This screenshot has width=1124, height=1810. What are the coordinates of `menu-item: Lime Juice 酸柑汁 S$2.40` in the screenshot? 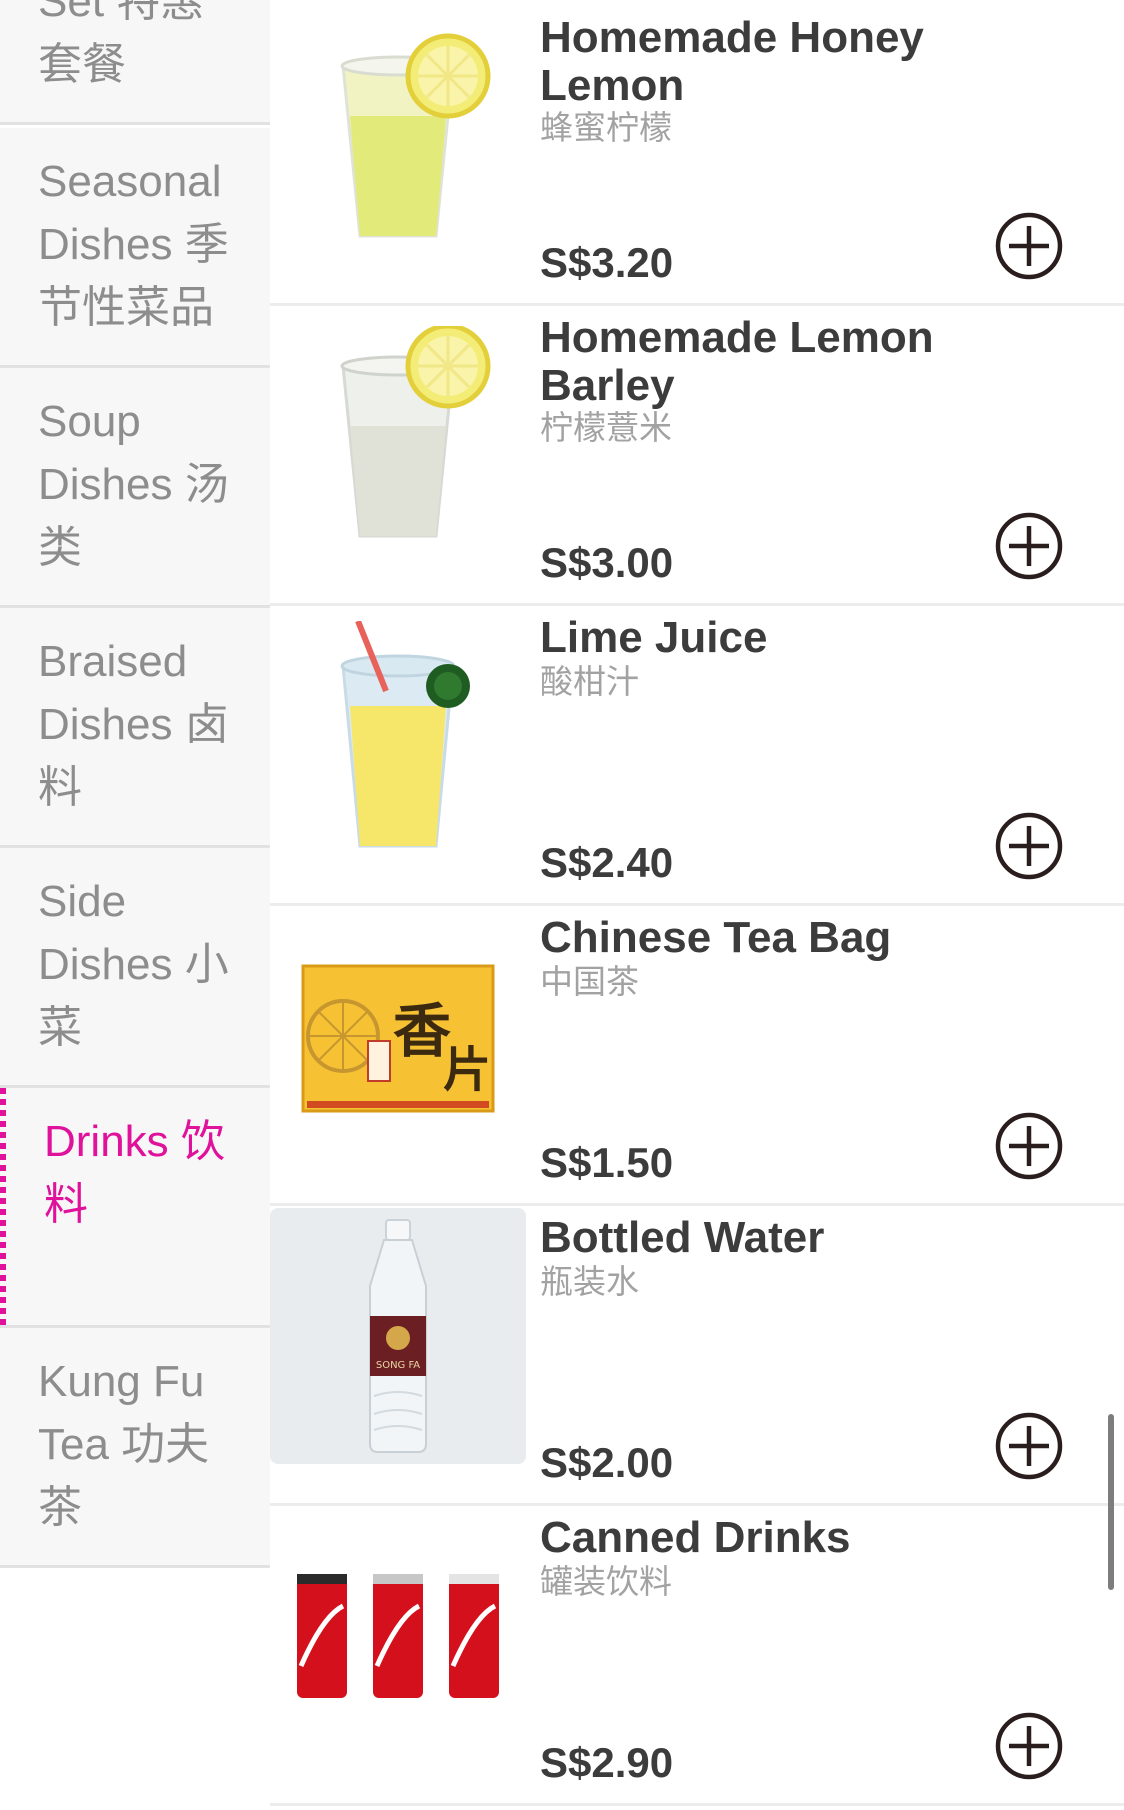 It's located at (697, 756).